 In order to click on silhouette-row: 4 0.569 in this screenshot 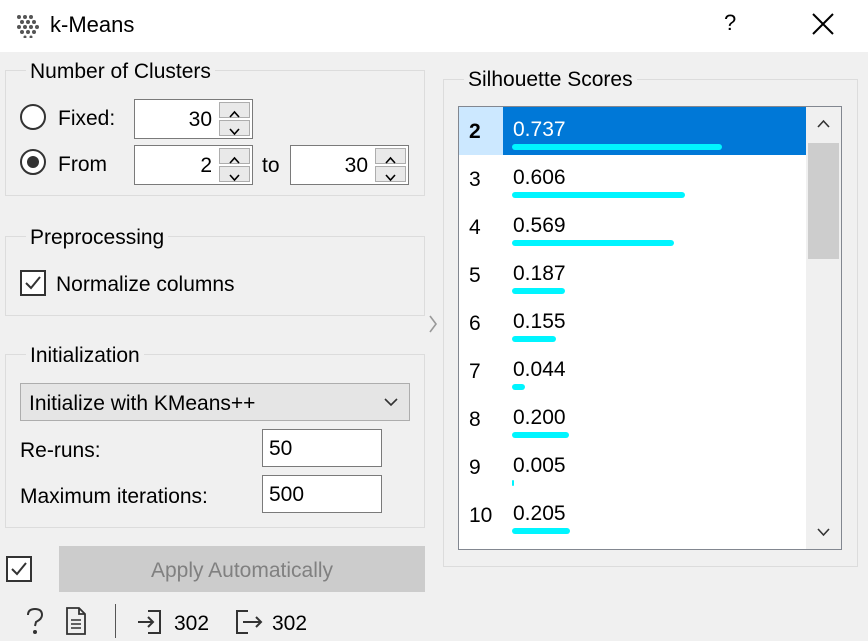, I will do `click(632, 227)`.